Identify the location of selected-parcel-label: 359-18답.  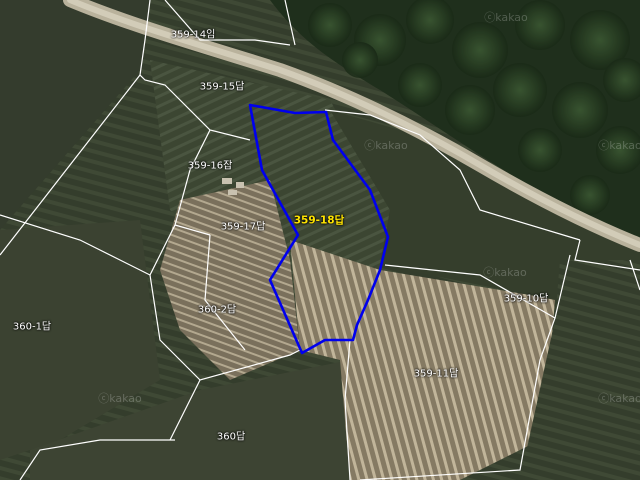
(319, 220).